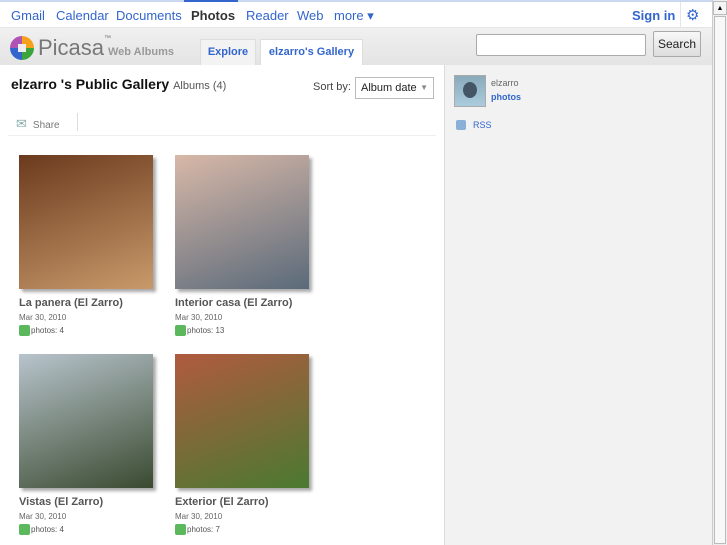 This screenshot has width=727, height=545. Describe the element at coordinates (21, 123) in the screenshot. I see `envelope-icon: ✉` at that location.